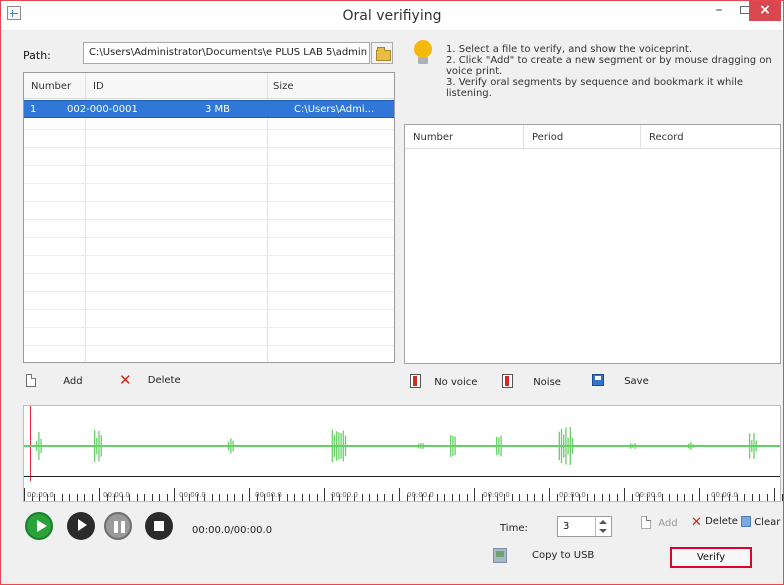  I want to click on delete-label: Delete, so click(164, 380).